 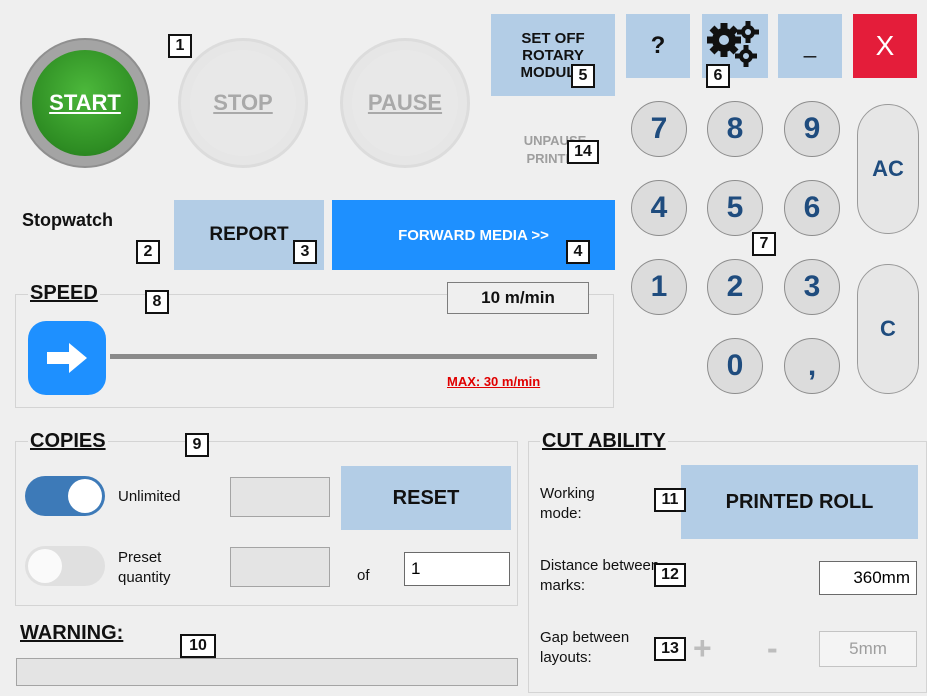 What do you see at coordinates (585, 647) in the screenshot?
I see `gap-between-layouts-label: Gap between layouts:` at bounding box center [585, 647].